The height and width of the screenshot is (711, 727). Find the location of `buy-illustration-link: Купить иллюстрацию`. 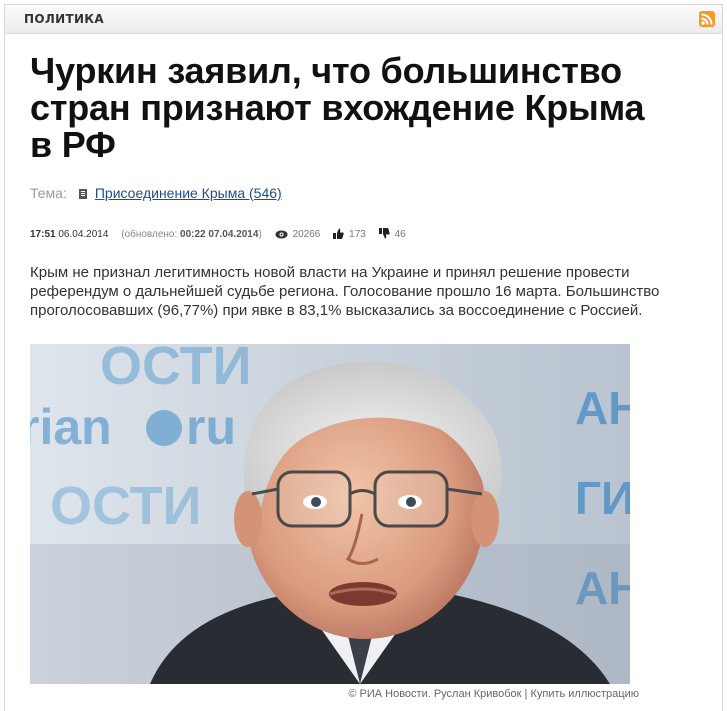

buy-illustration-link: Купить иллюстрацию is located at coordinates (584, 694).